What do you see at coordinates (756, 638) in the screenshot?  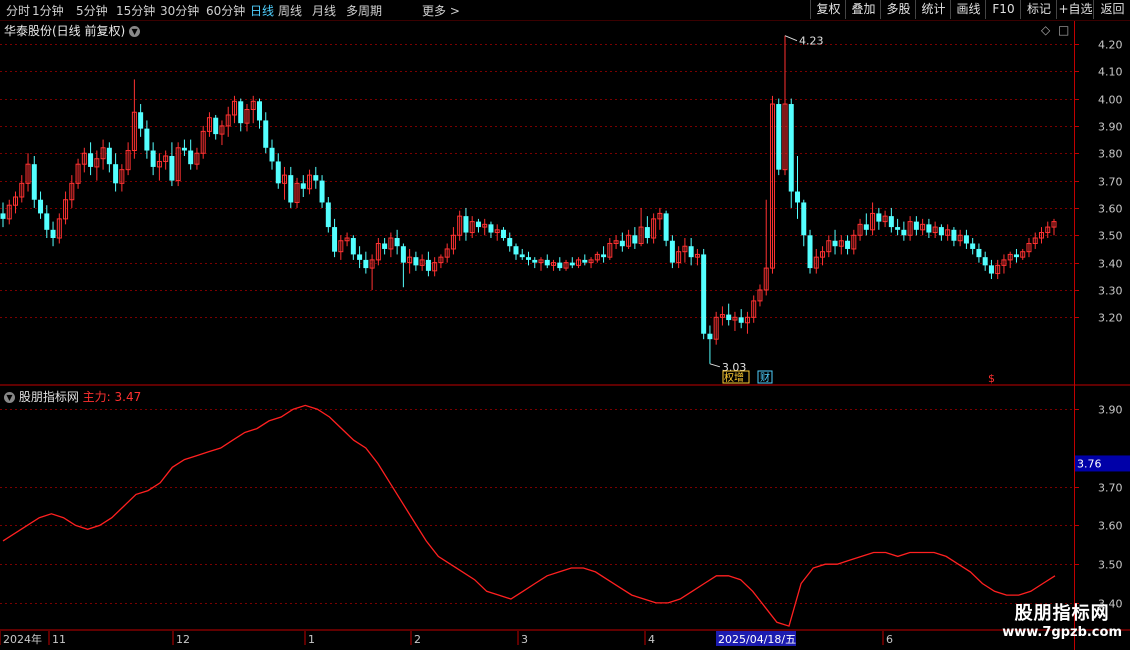 I see `date-cursor-box` at bounding box center [756, 638].